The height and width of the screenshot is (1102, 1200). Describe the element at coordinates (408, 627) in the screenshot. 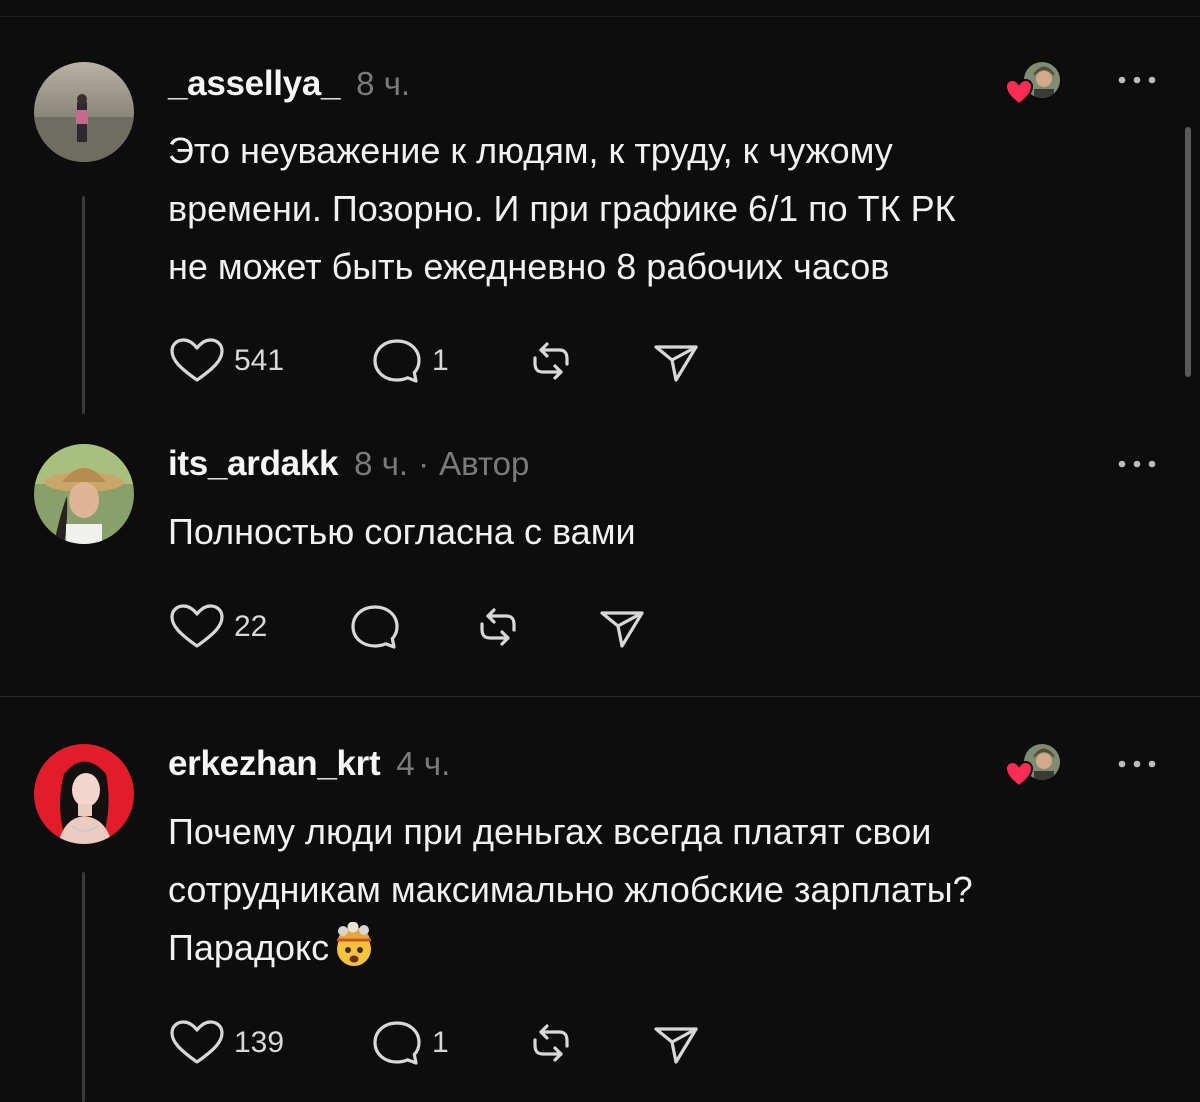

I see `action-bar: 22` at that location.